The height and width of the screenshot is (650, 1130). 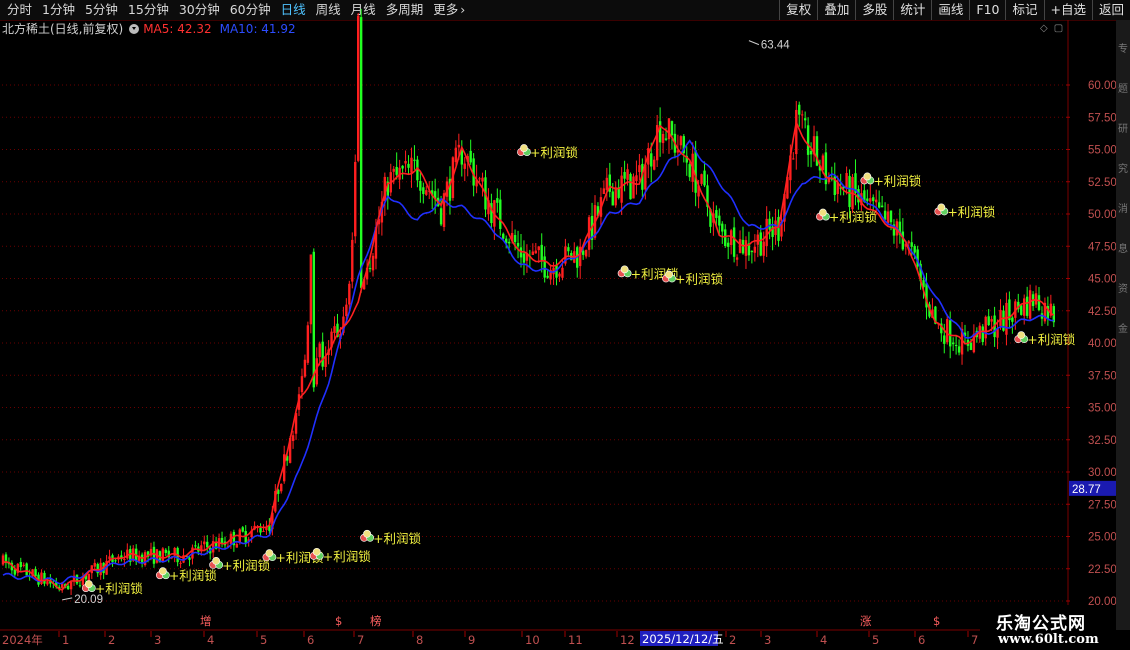 I want to click on price-tick-label: 60.00, so click(x=1102, y=86).